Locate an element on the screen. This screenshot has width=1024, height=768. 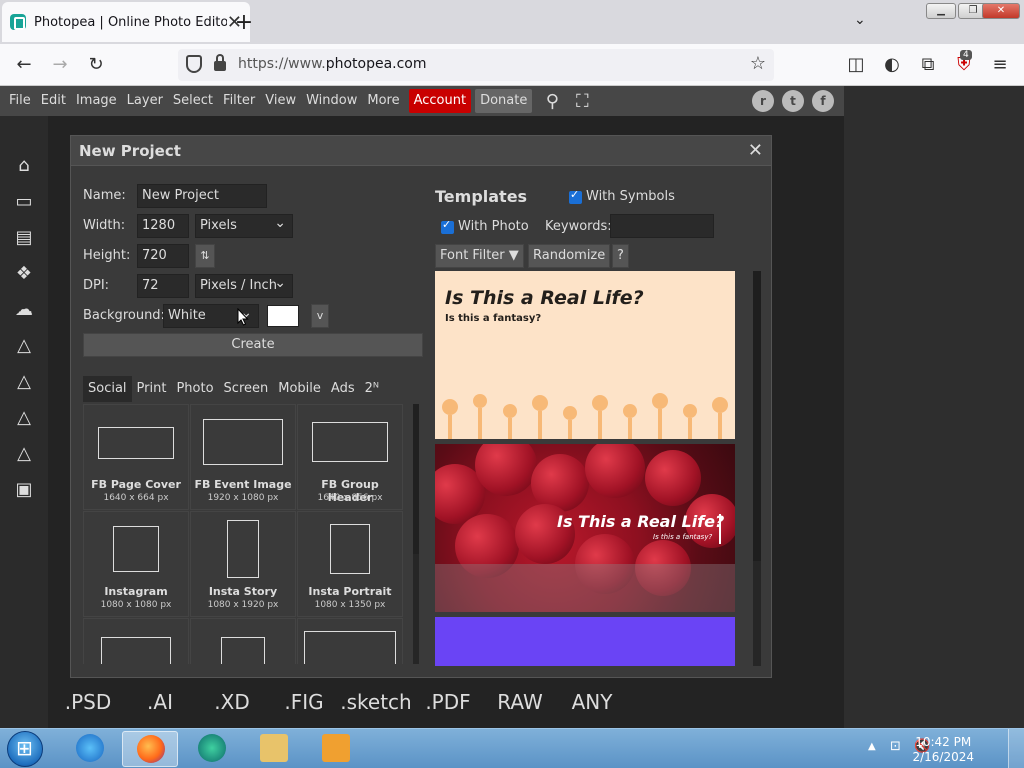
tab-social: Social is located at coordinates (107, 389).